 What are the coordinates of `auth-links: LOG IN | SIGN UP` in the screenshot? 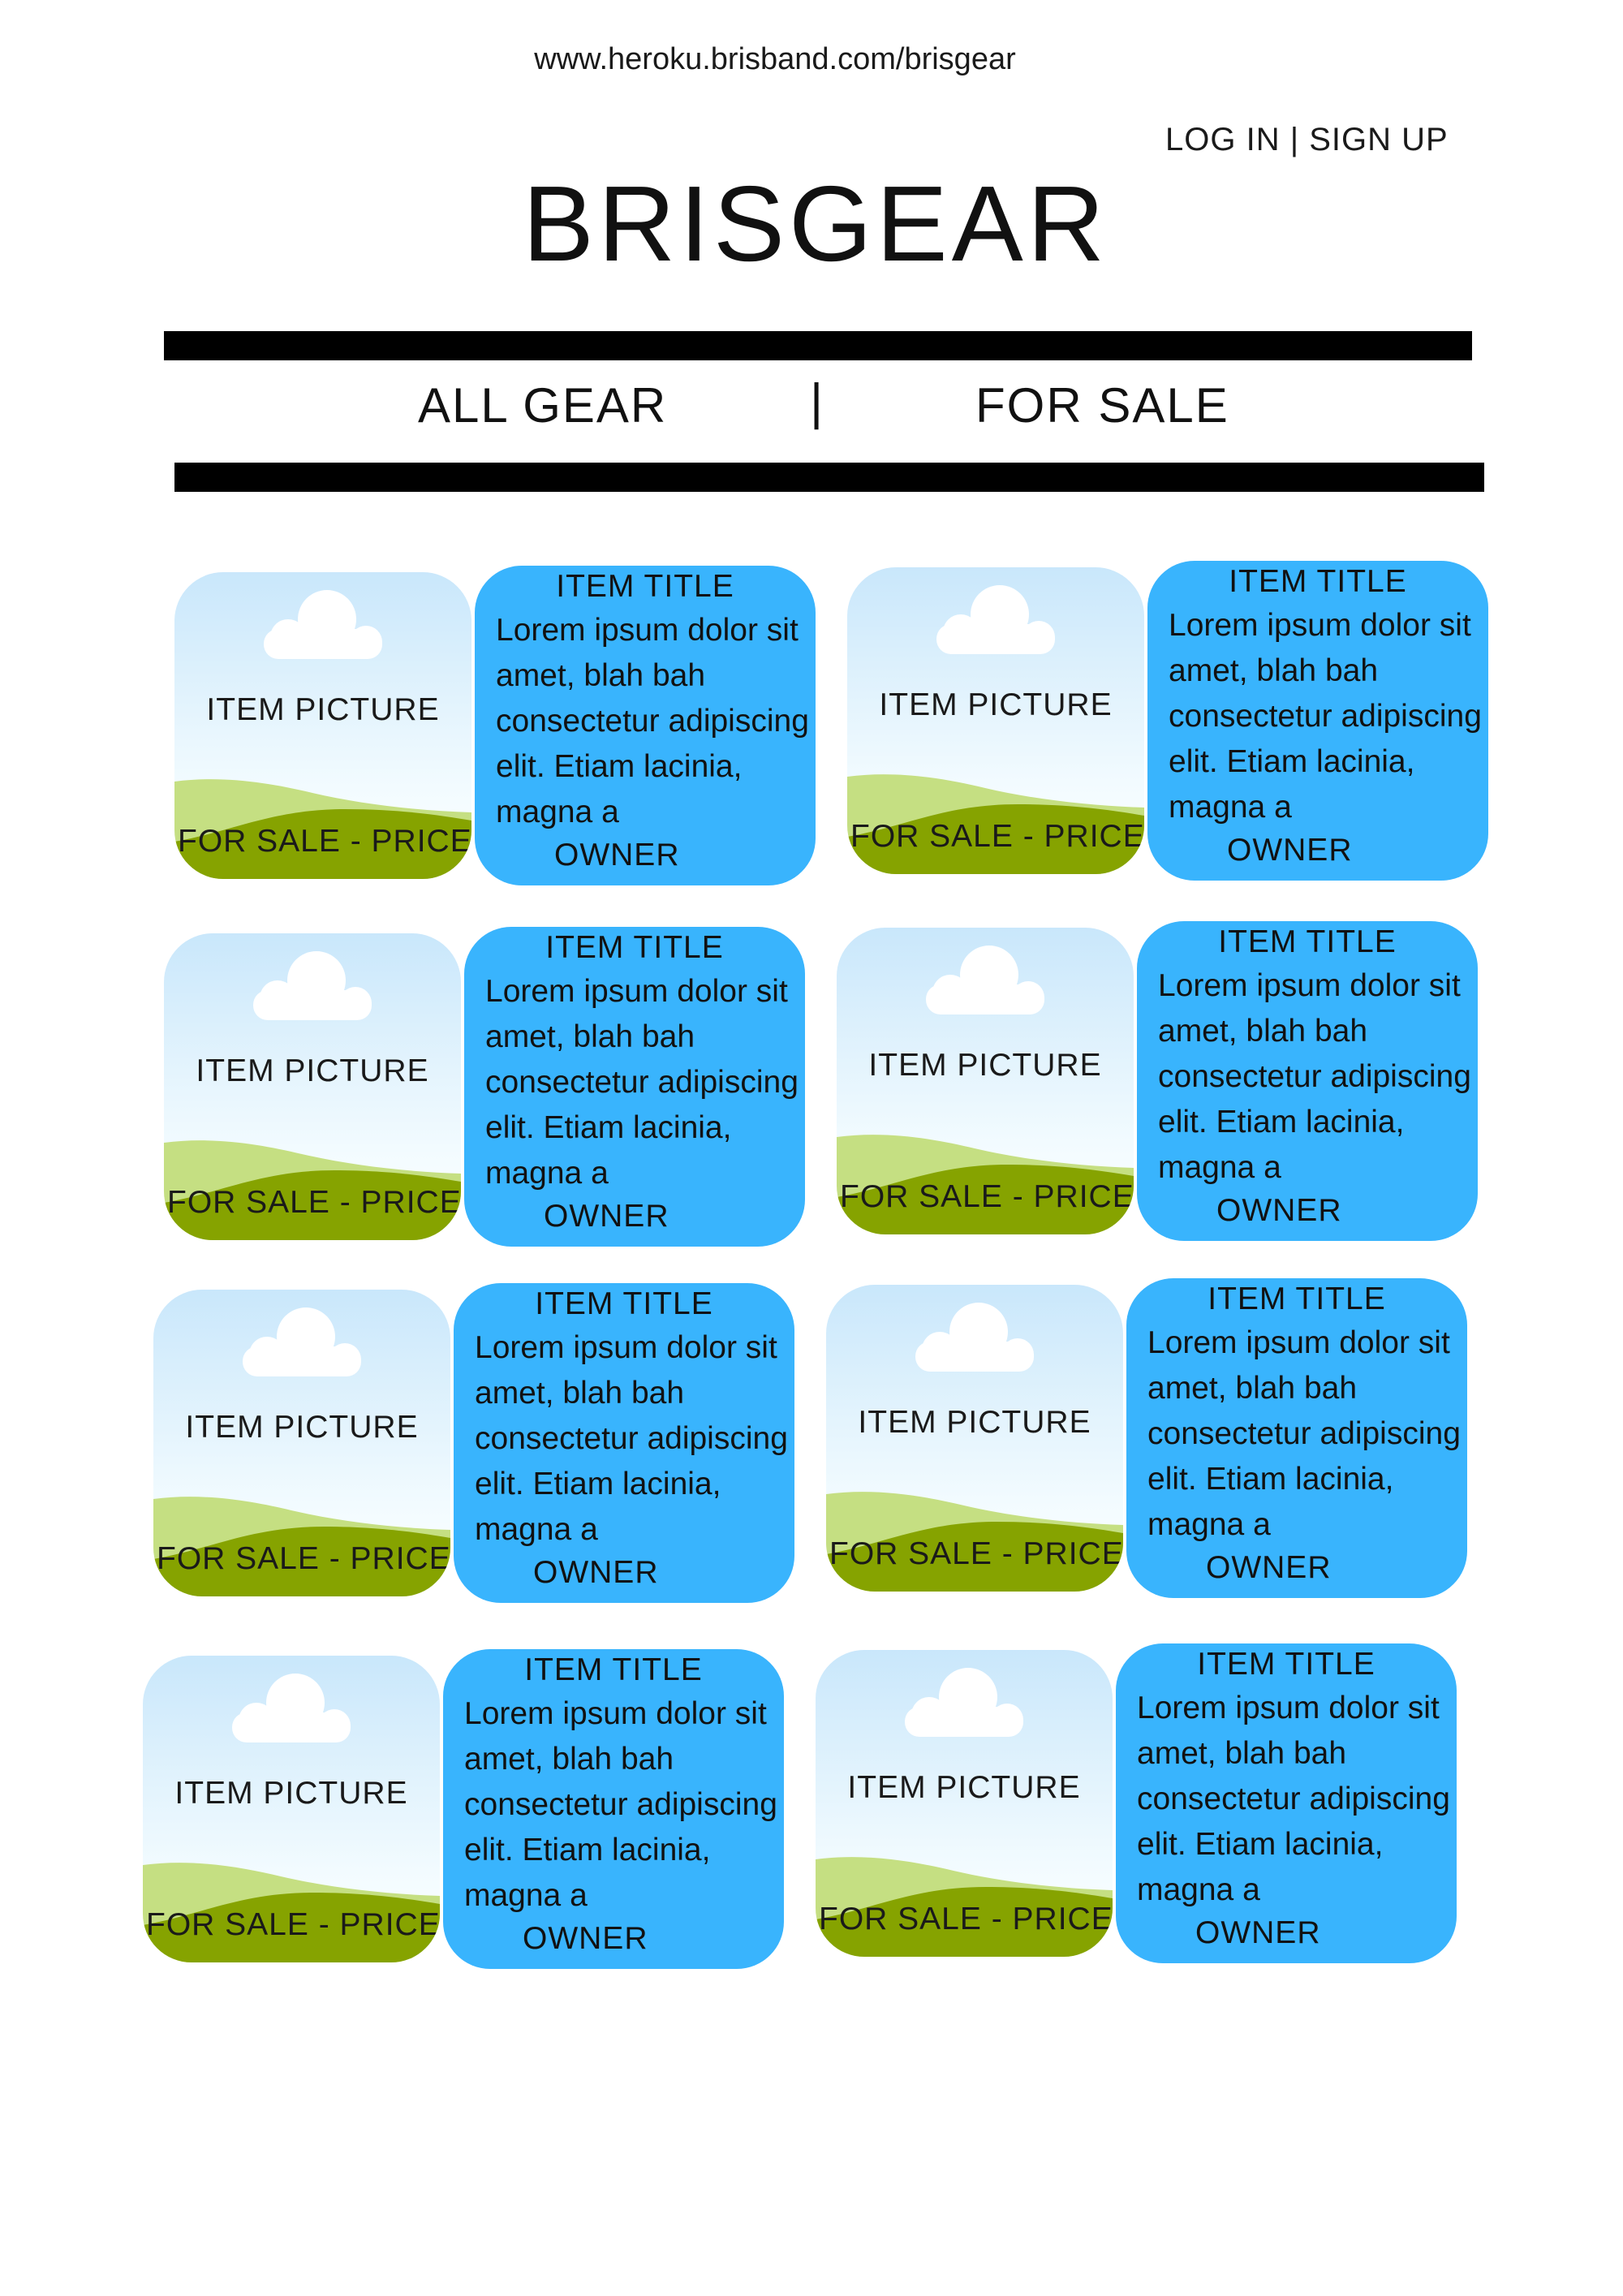 It's located at (1307, 140).